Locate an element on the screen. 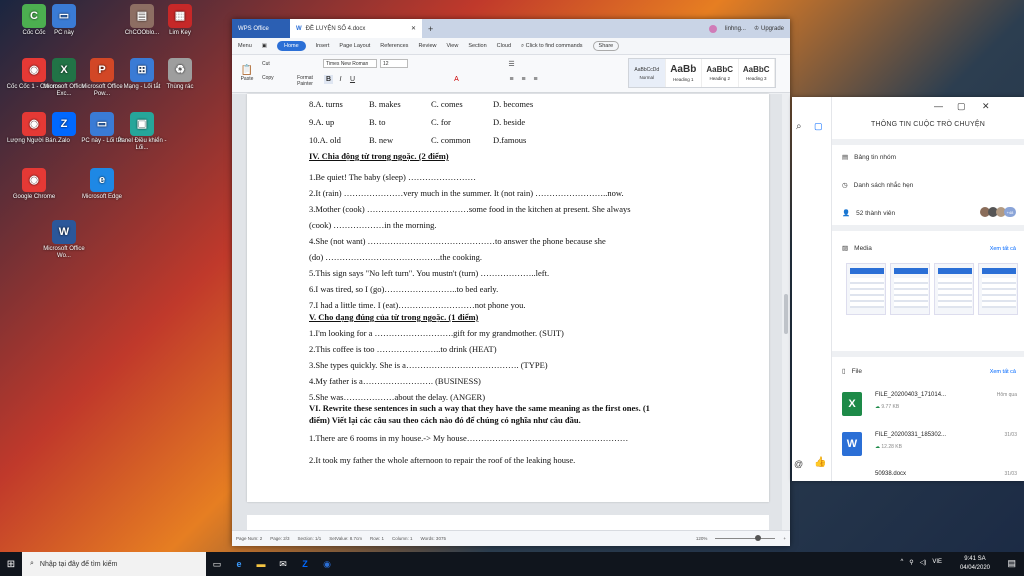  copy-button: Copy is located at coordinates (268, 77).